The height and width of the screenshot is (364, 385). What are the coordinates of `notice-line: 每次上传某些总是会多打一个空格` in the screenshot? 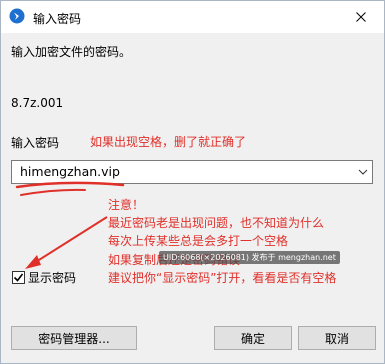 It's located at (198, 241).